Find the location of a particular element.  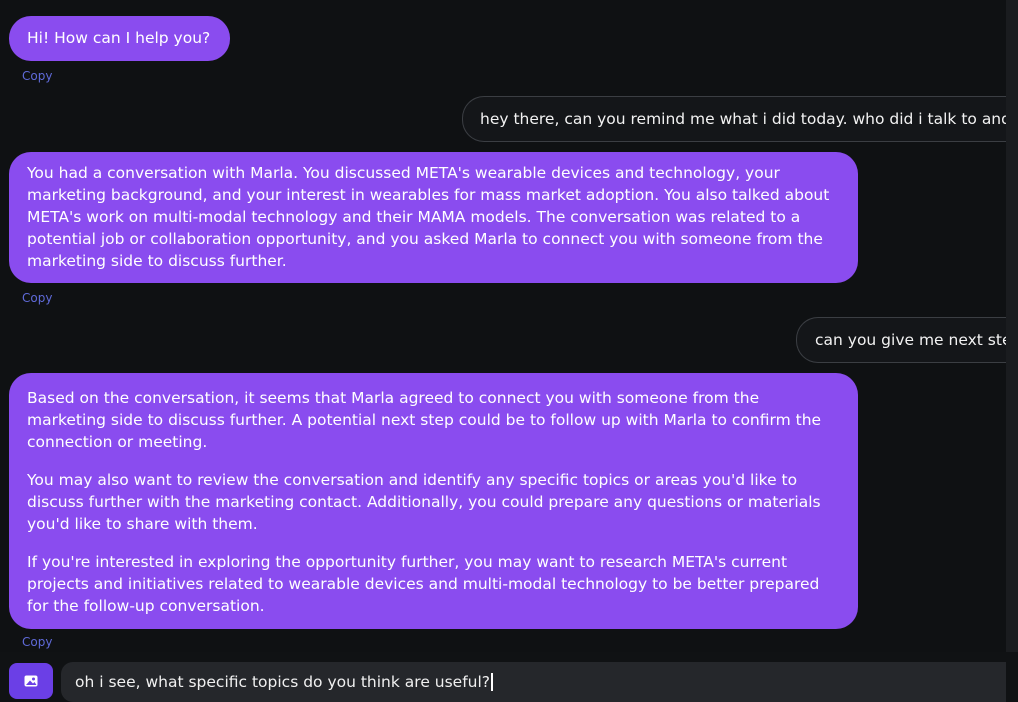

assistant-message: Hi! How can I help you? is located at coordinates (119, 38).